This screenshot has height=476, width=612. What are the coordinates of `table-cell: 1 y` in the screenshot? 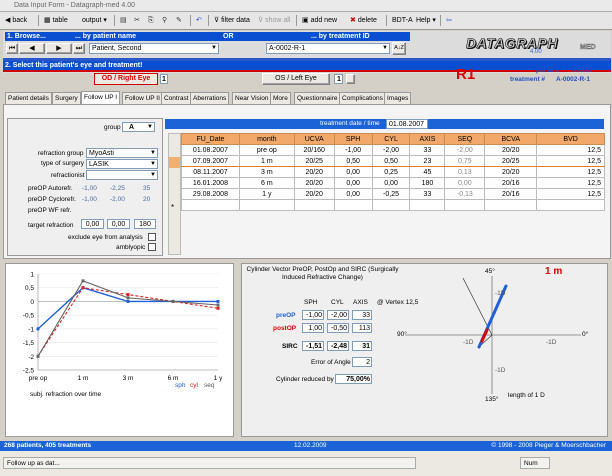 It's located at (266, 194).